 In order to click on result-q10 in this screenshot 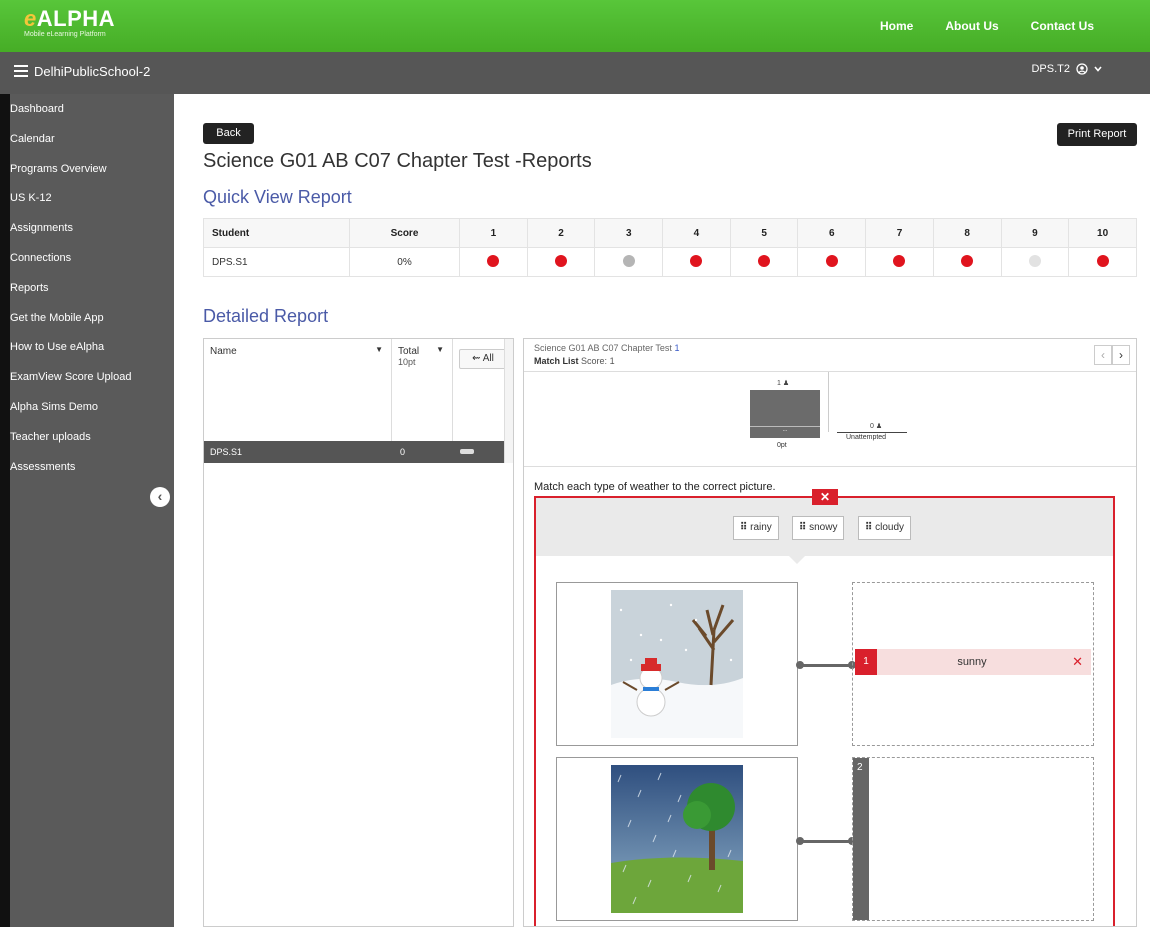, I will do `click(1102, 262)`.